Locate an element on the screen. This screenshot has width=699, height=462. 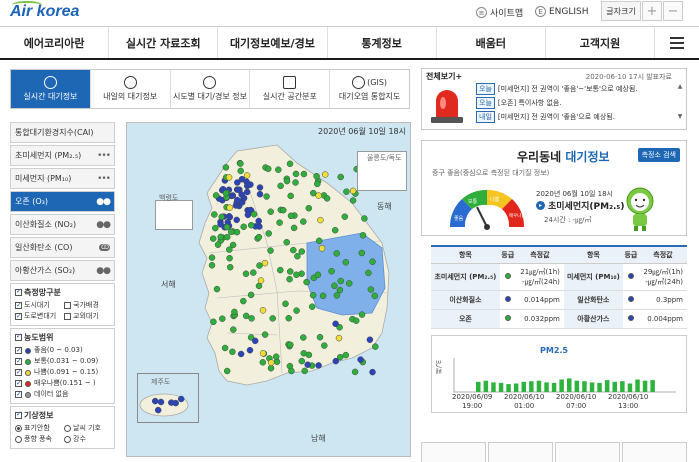
pm25-selector: ▸ 초미세먼지(PM₂.₅) is located at coordinates (580, 205).